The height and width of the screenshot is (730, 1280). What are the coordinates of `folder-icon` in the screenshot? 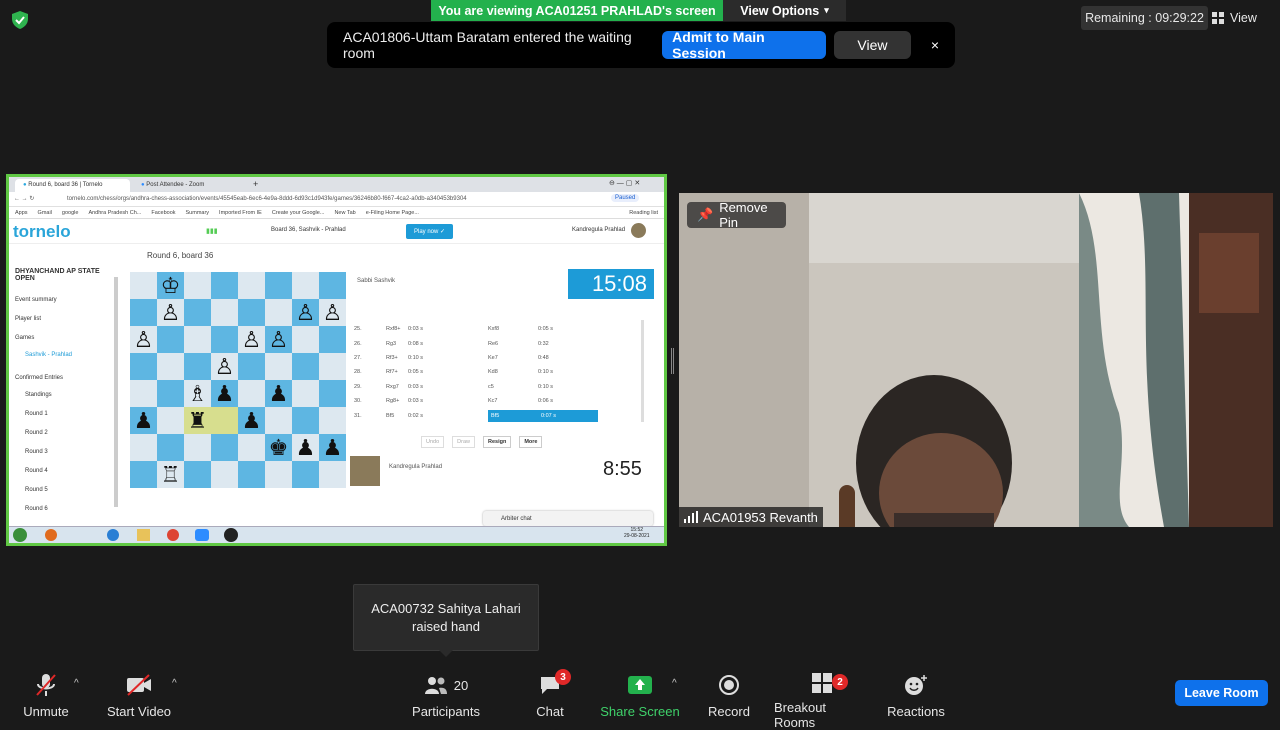 It's located at (143, 535).